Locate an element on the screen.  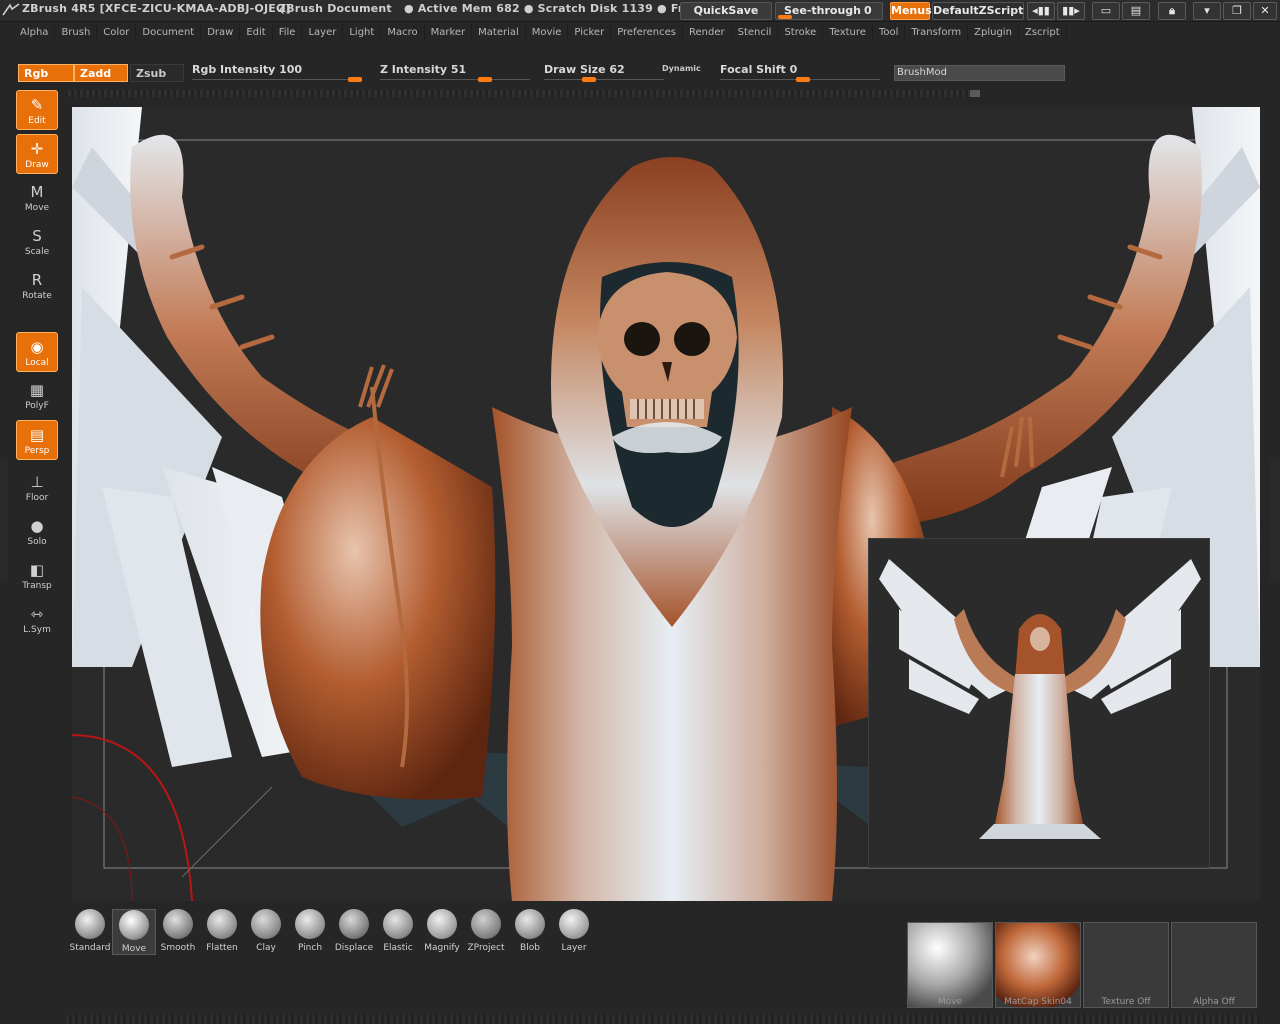
tool-label: Solo is located at coordinates (37, 542).